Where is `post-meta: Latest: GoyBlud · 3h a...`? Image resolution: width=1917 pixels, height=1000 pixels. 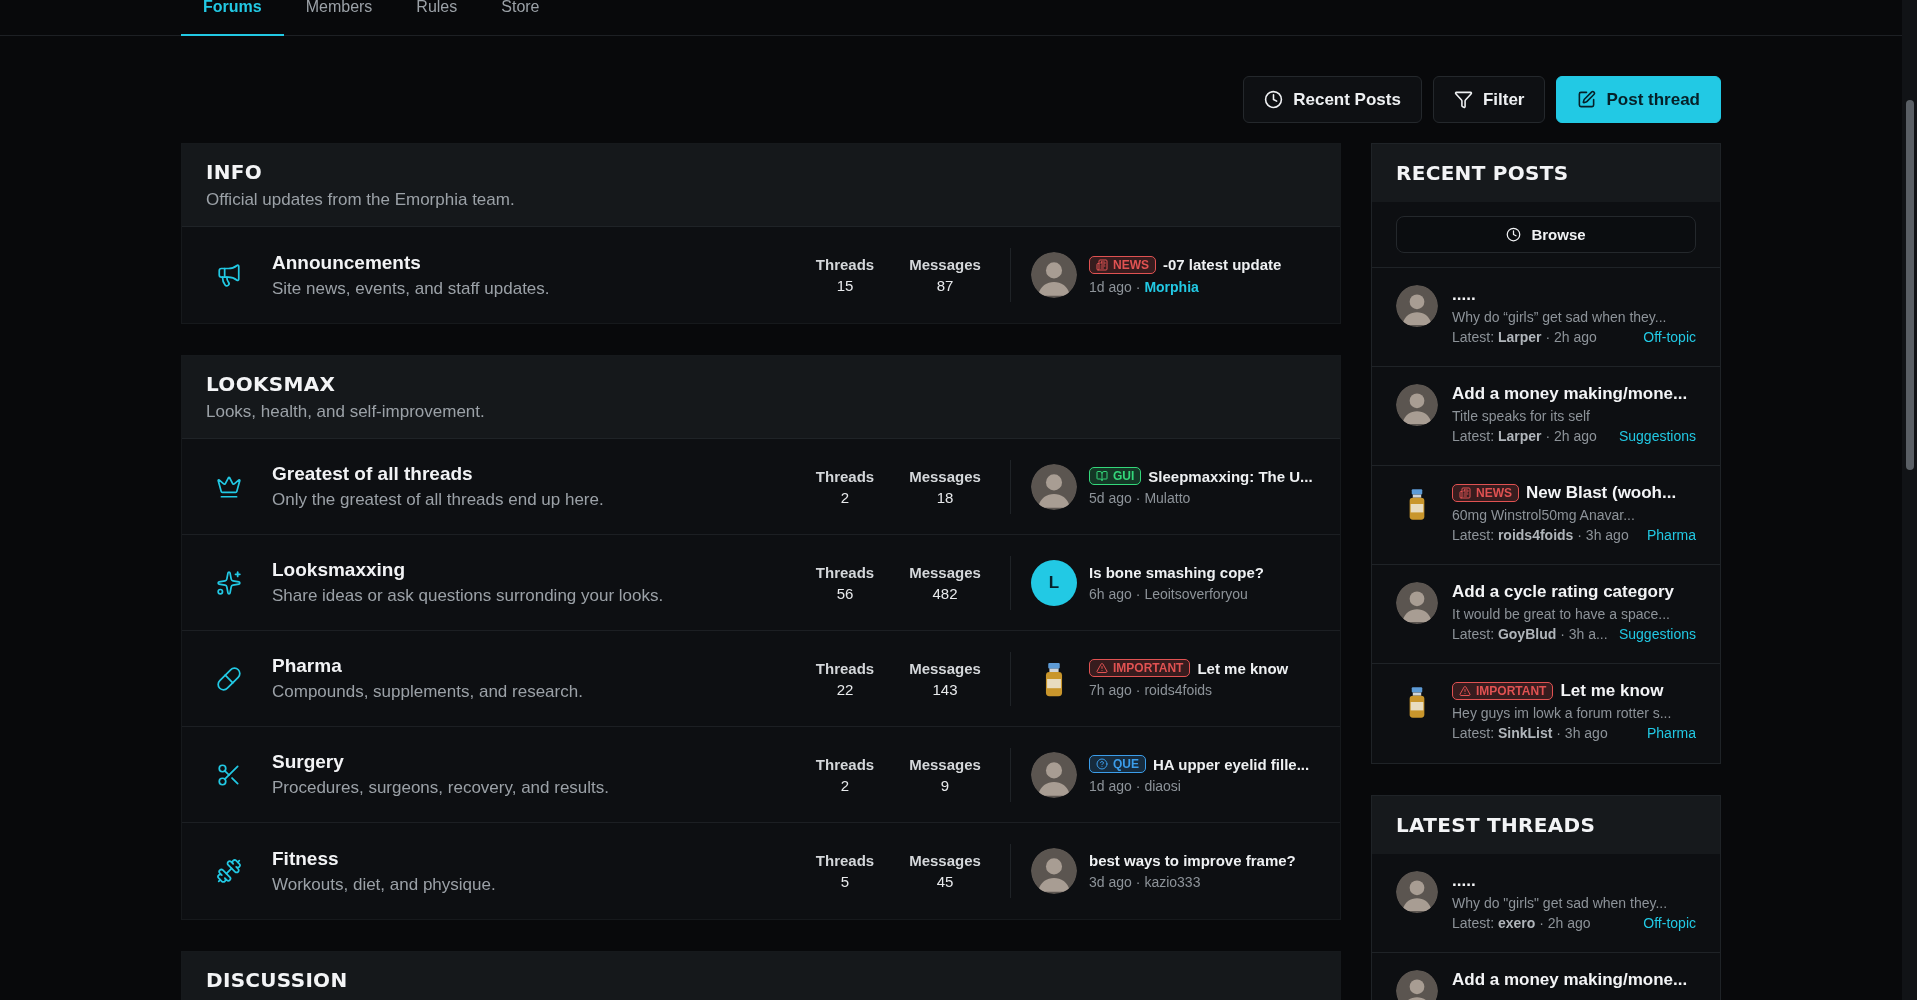
post-meta: Latest: GoyBlud · 3h a... is located at coordinates (1530, 634).